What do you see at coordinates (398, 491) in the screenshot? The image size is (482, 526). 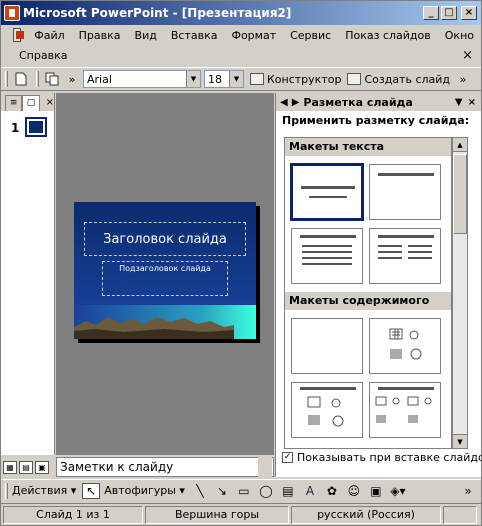 I see `fill-color-icon: ◈▾` at bounding box center [398, 491].